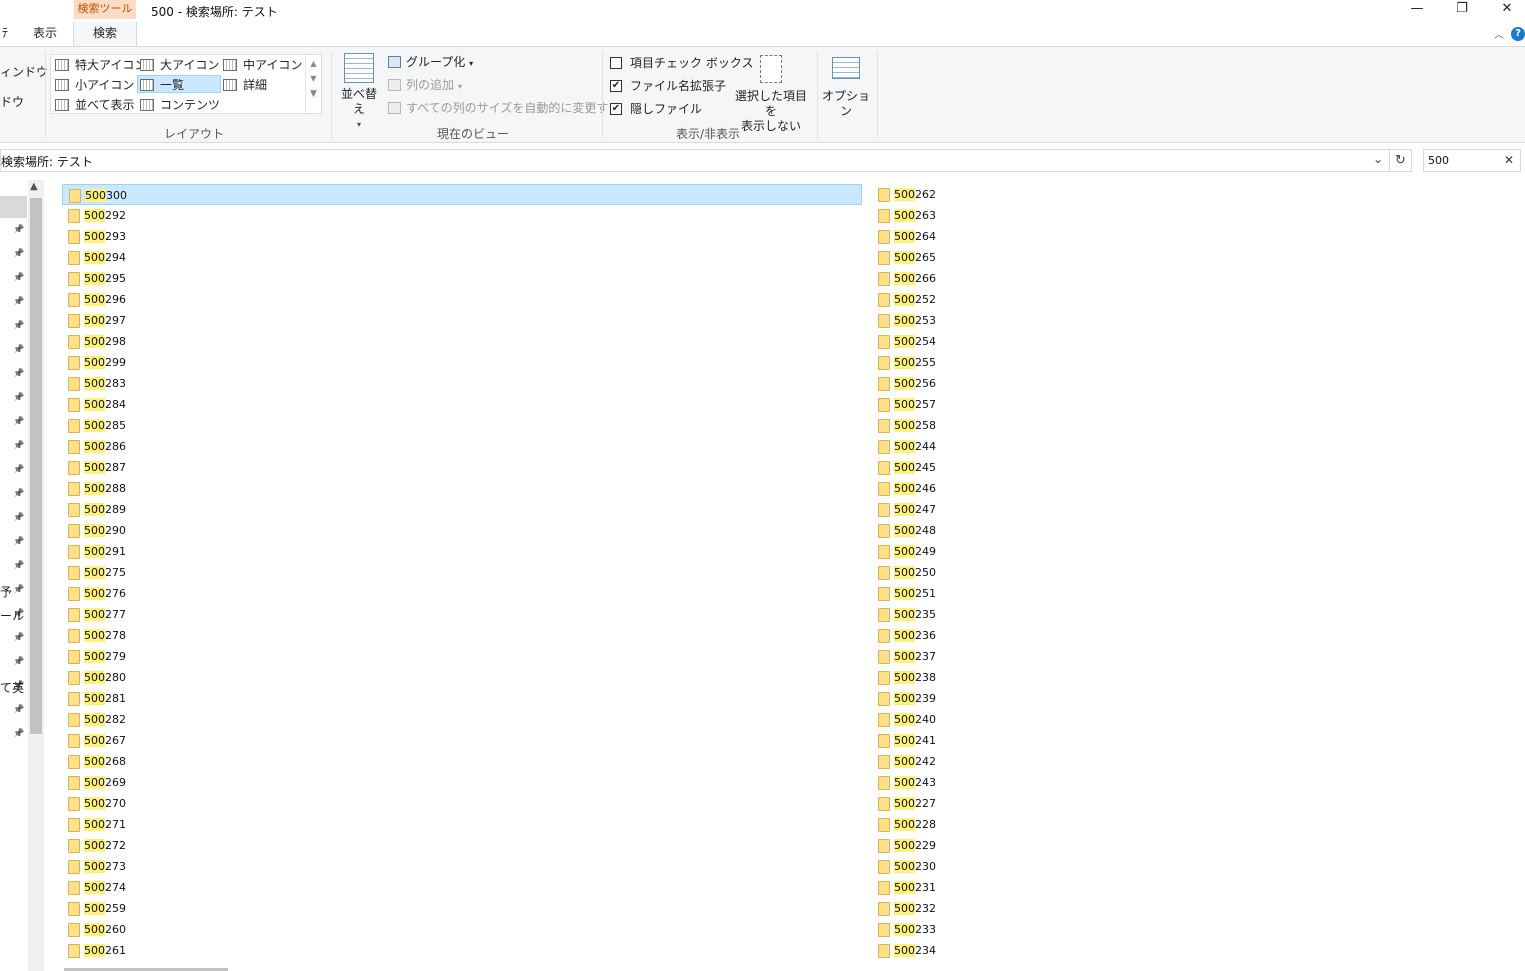  I want to click on refresh-icon: ↻, so click(1401, 160).